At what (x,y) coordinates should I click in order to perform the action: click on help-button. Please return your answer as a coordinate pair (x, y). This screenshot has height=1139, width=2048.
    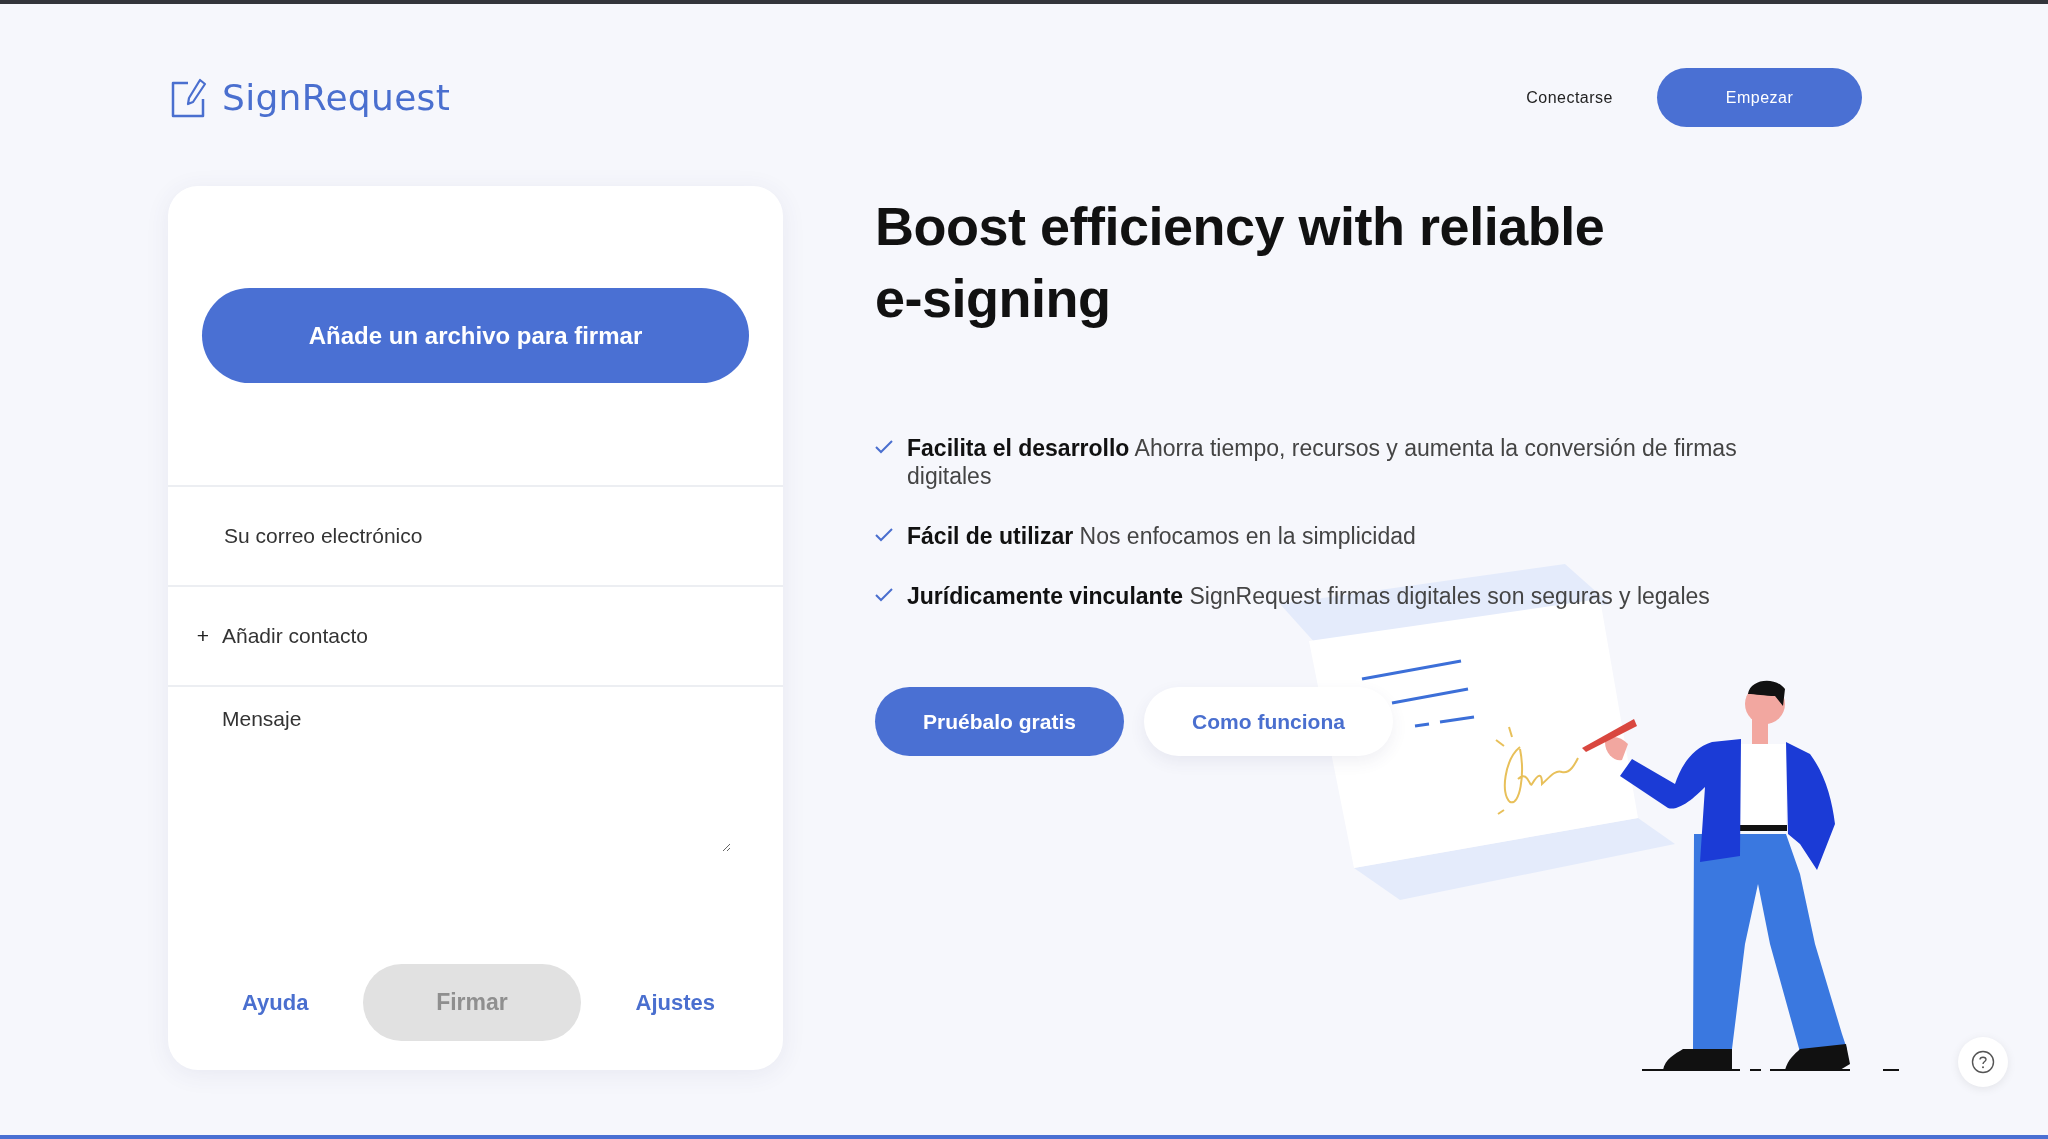
    Looking at the image, I should click on (1983, 1062).